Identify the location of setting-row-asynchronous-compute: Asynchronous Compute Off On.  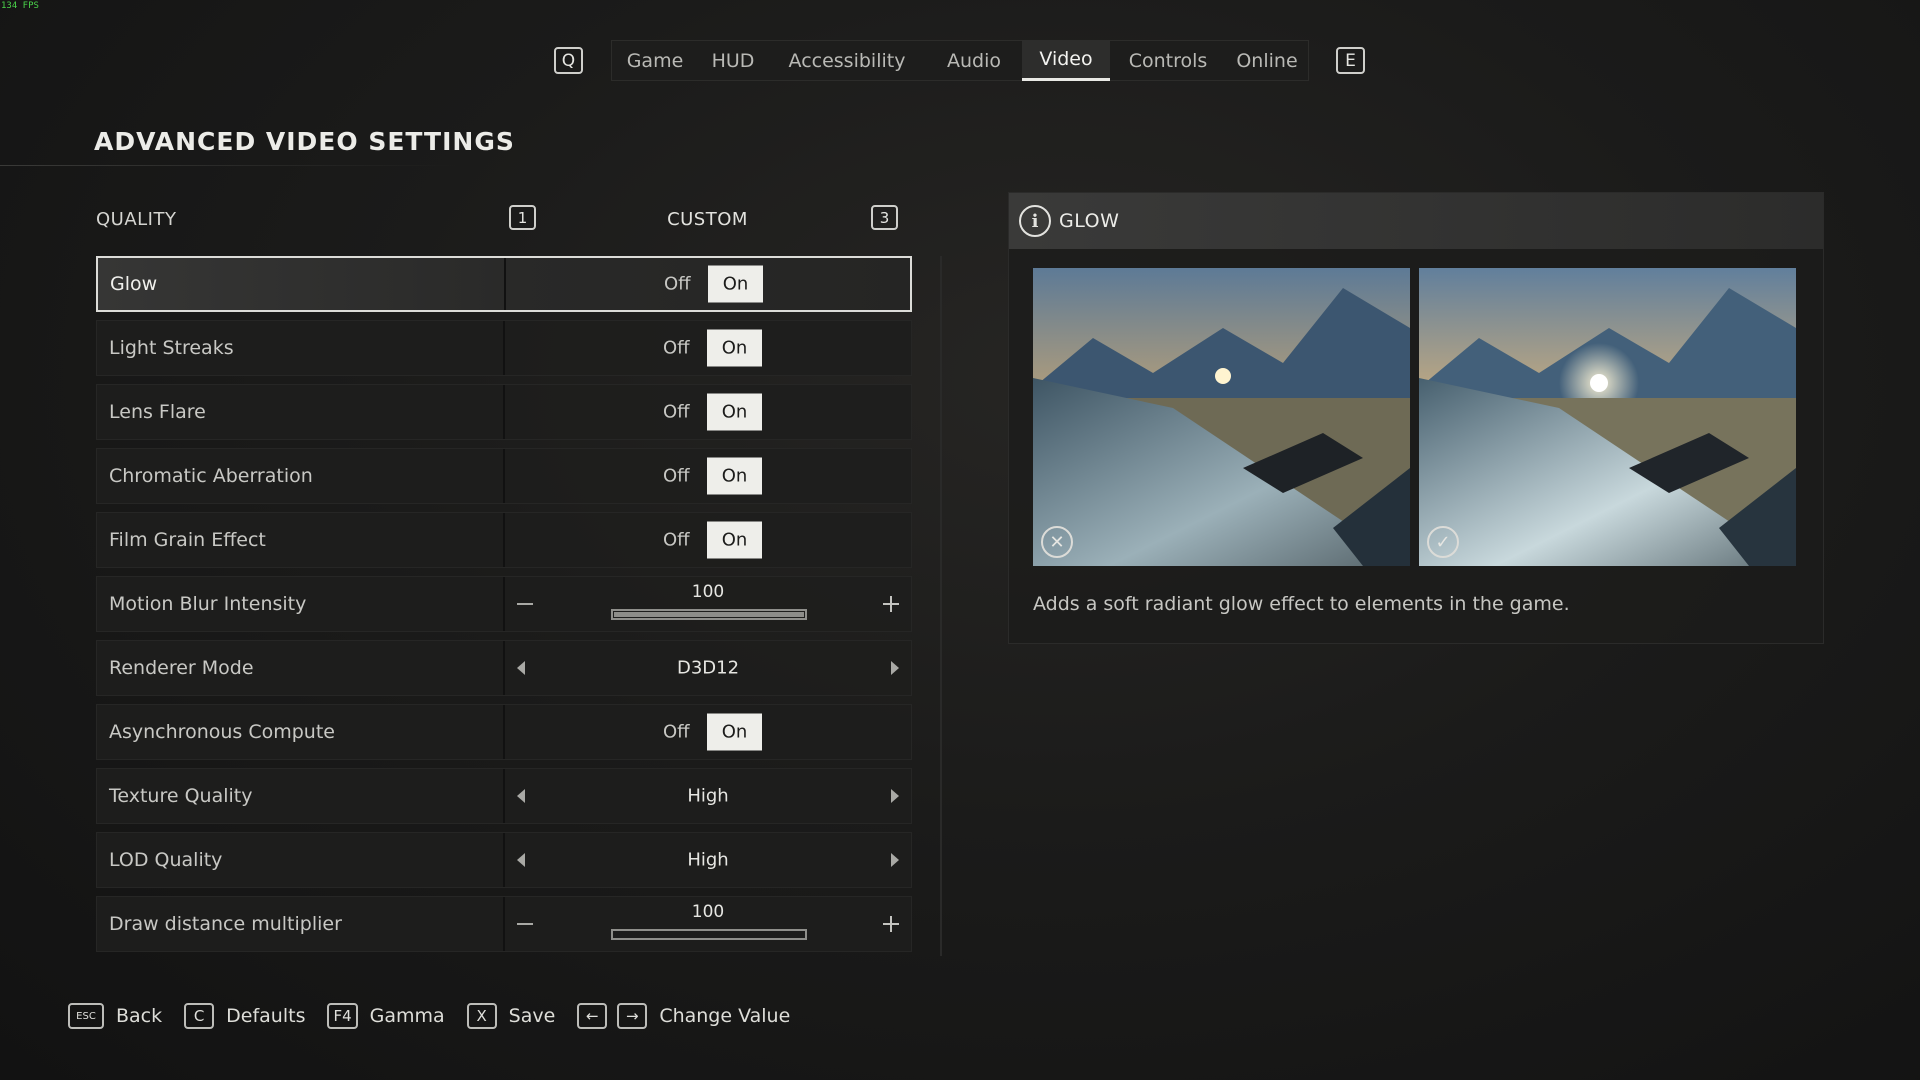
(504, 732).